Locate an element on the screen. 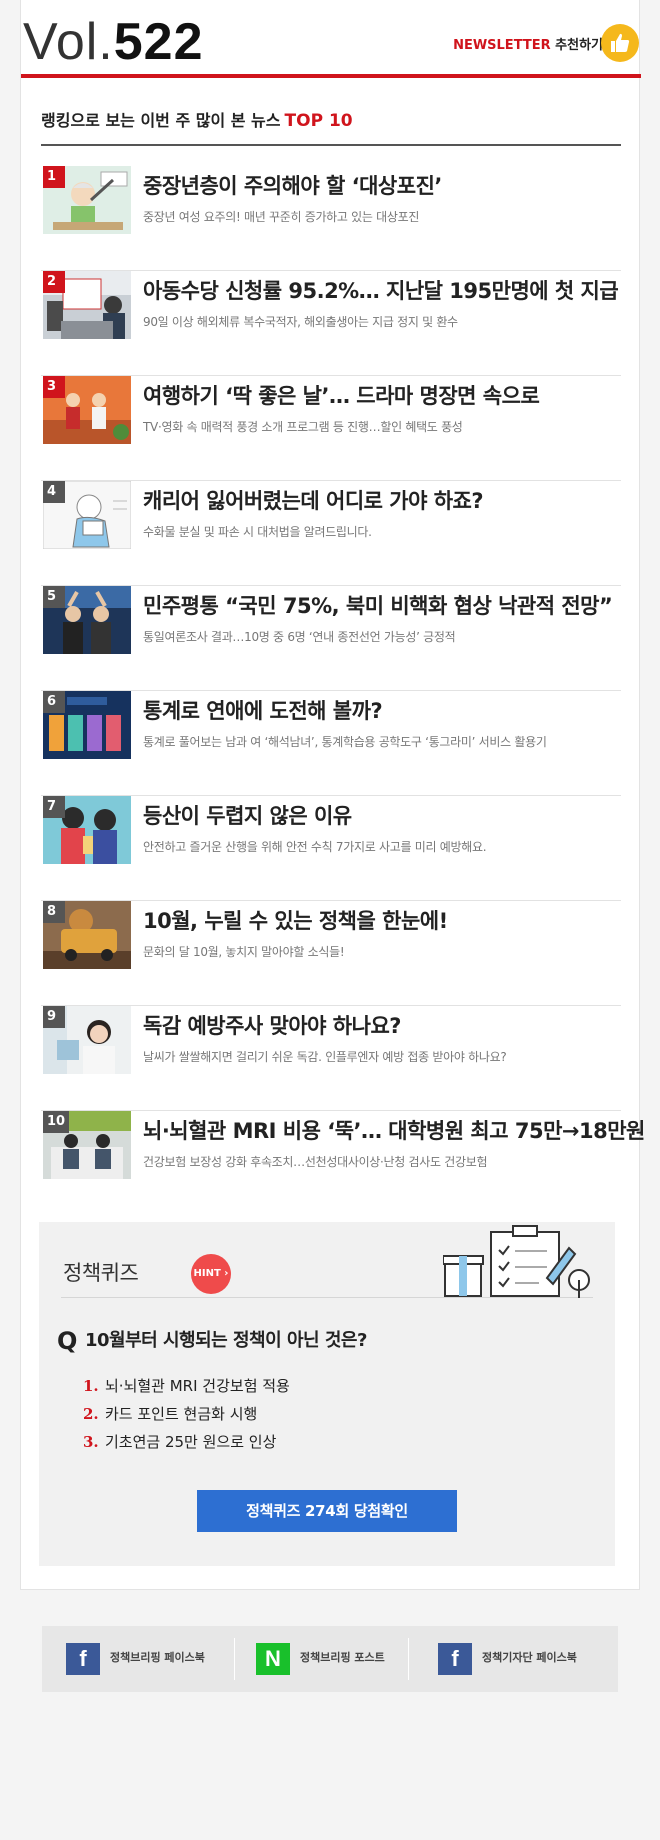  volume-title: Vol.522 is located at coordinates (113, 42).